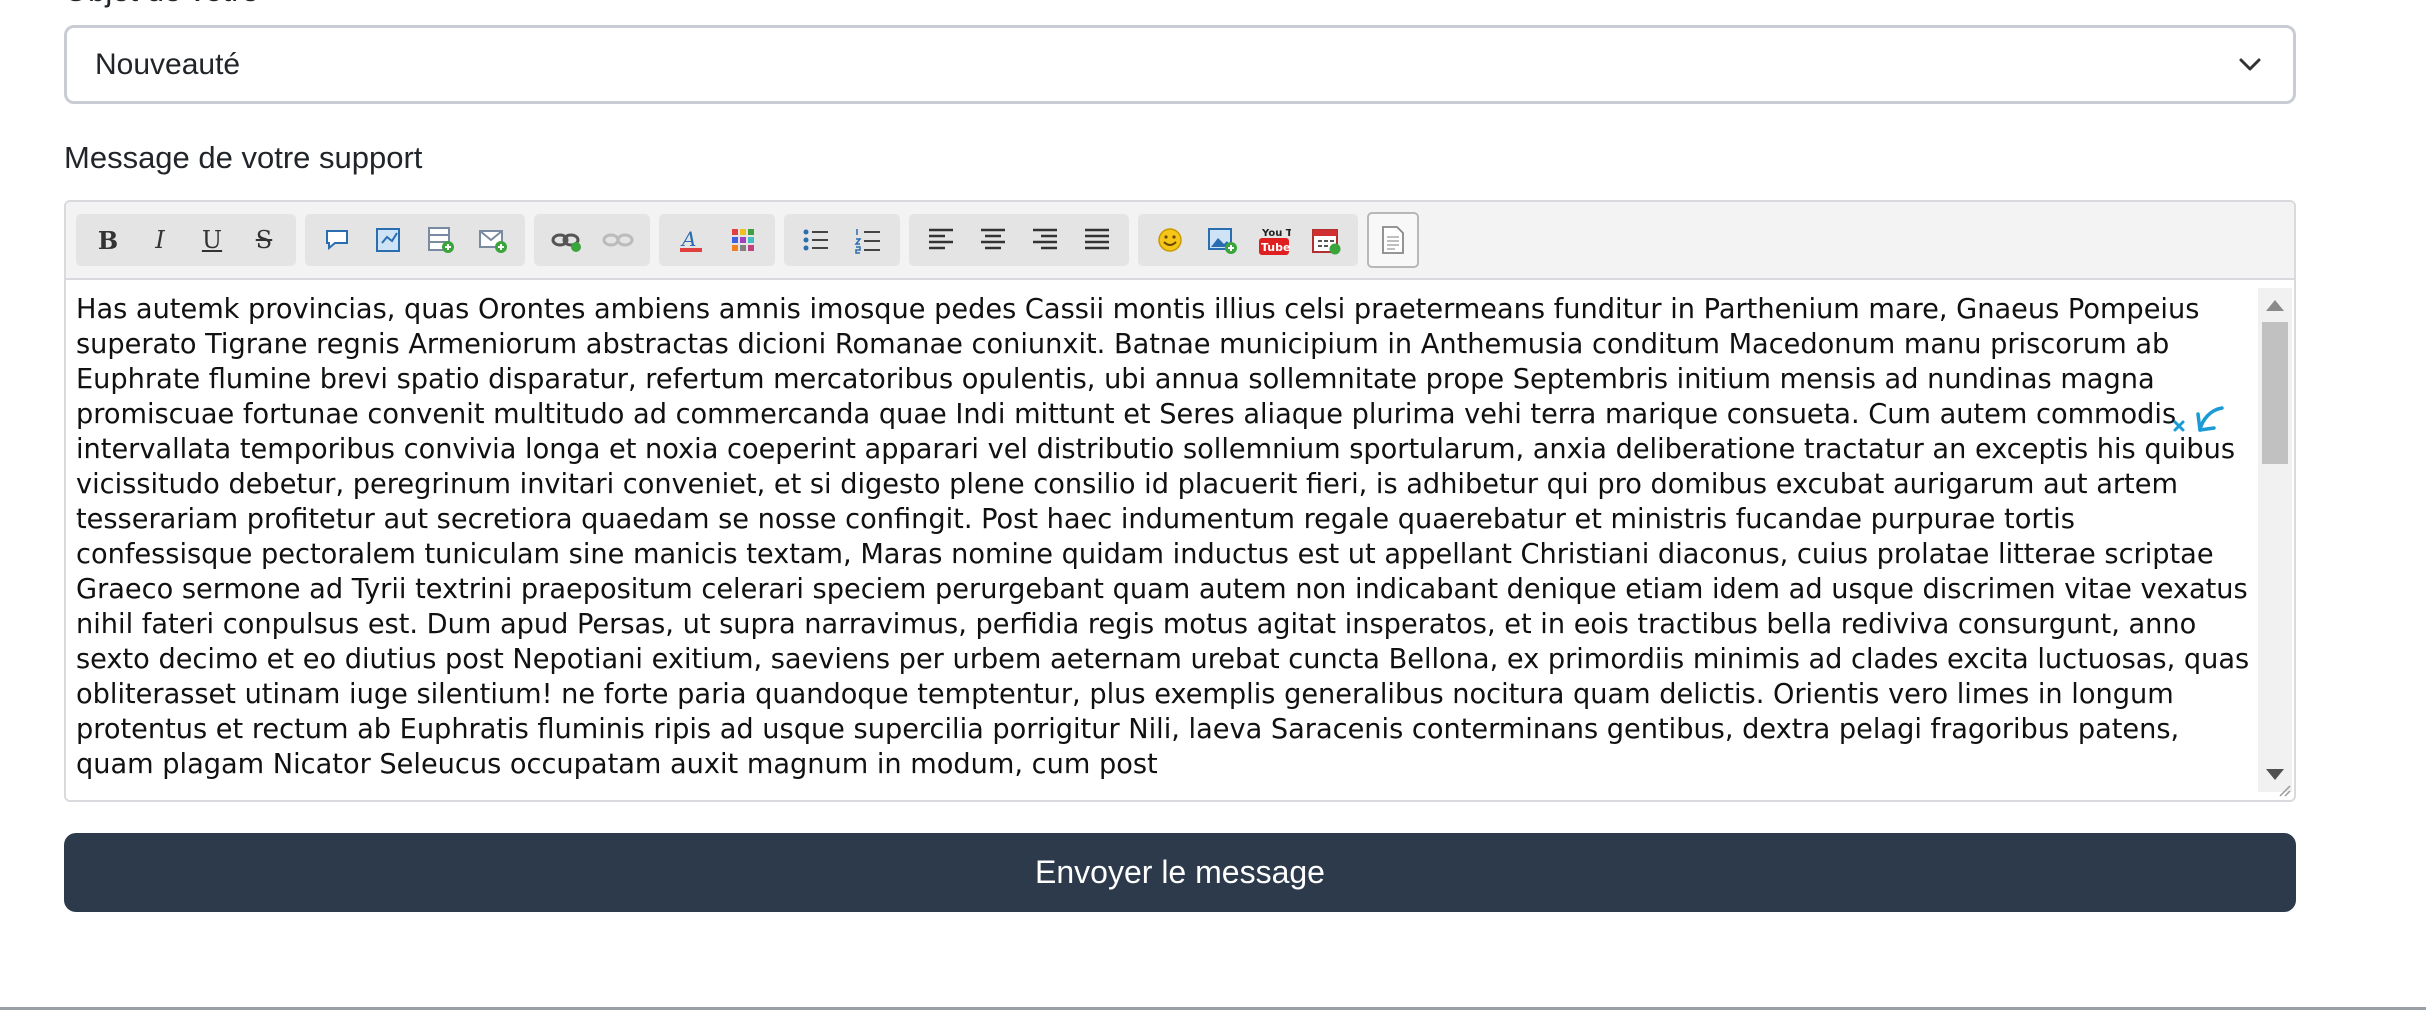 This screenshot has height=1010, width=2426. What do you see at coordinates (2275, 305) in the screenshot?
I see `scroll-up-arrow-icon` at bounding box center [2275, 305].